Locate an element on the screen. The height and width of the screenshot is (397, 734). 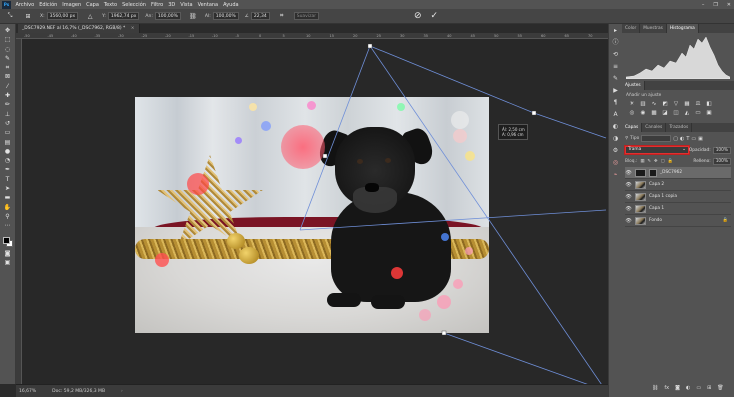
interpolation-select: Suavizar is located at coordinates (306, 16).